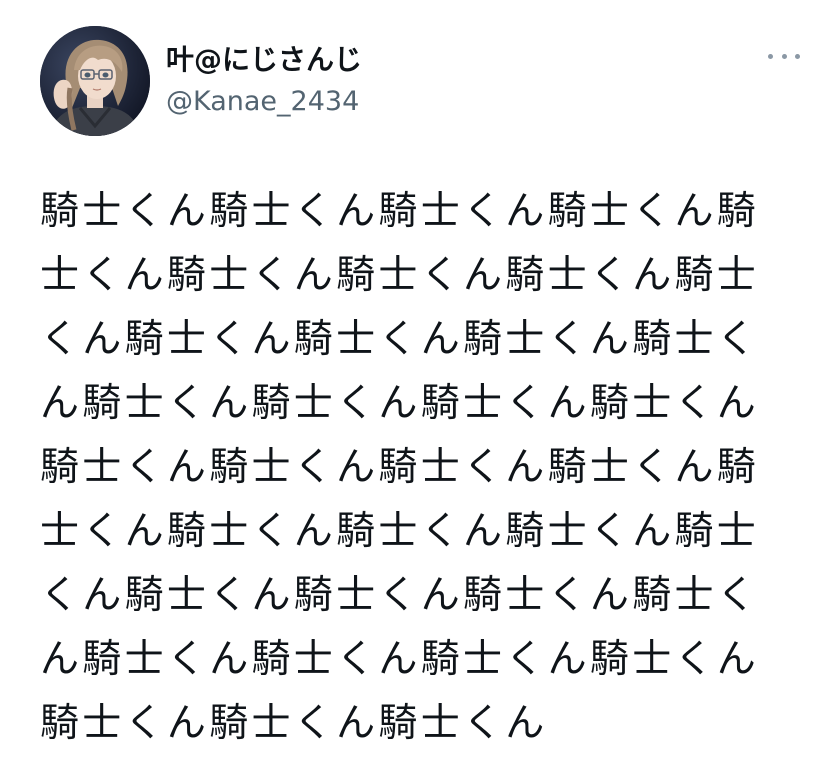 The height and width of the screenshot is (779, 828). What do you see at coordinates (420, 82) in the screenshot?
I see `tweet-header: 叶@にじさんじ @Kanae_2434` at bounding box center [420, 82].